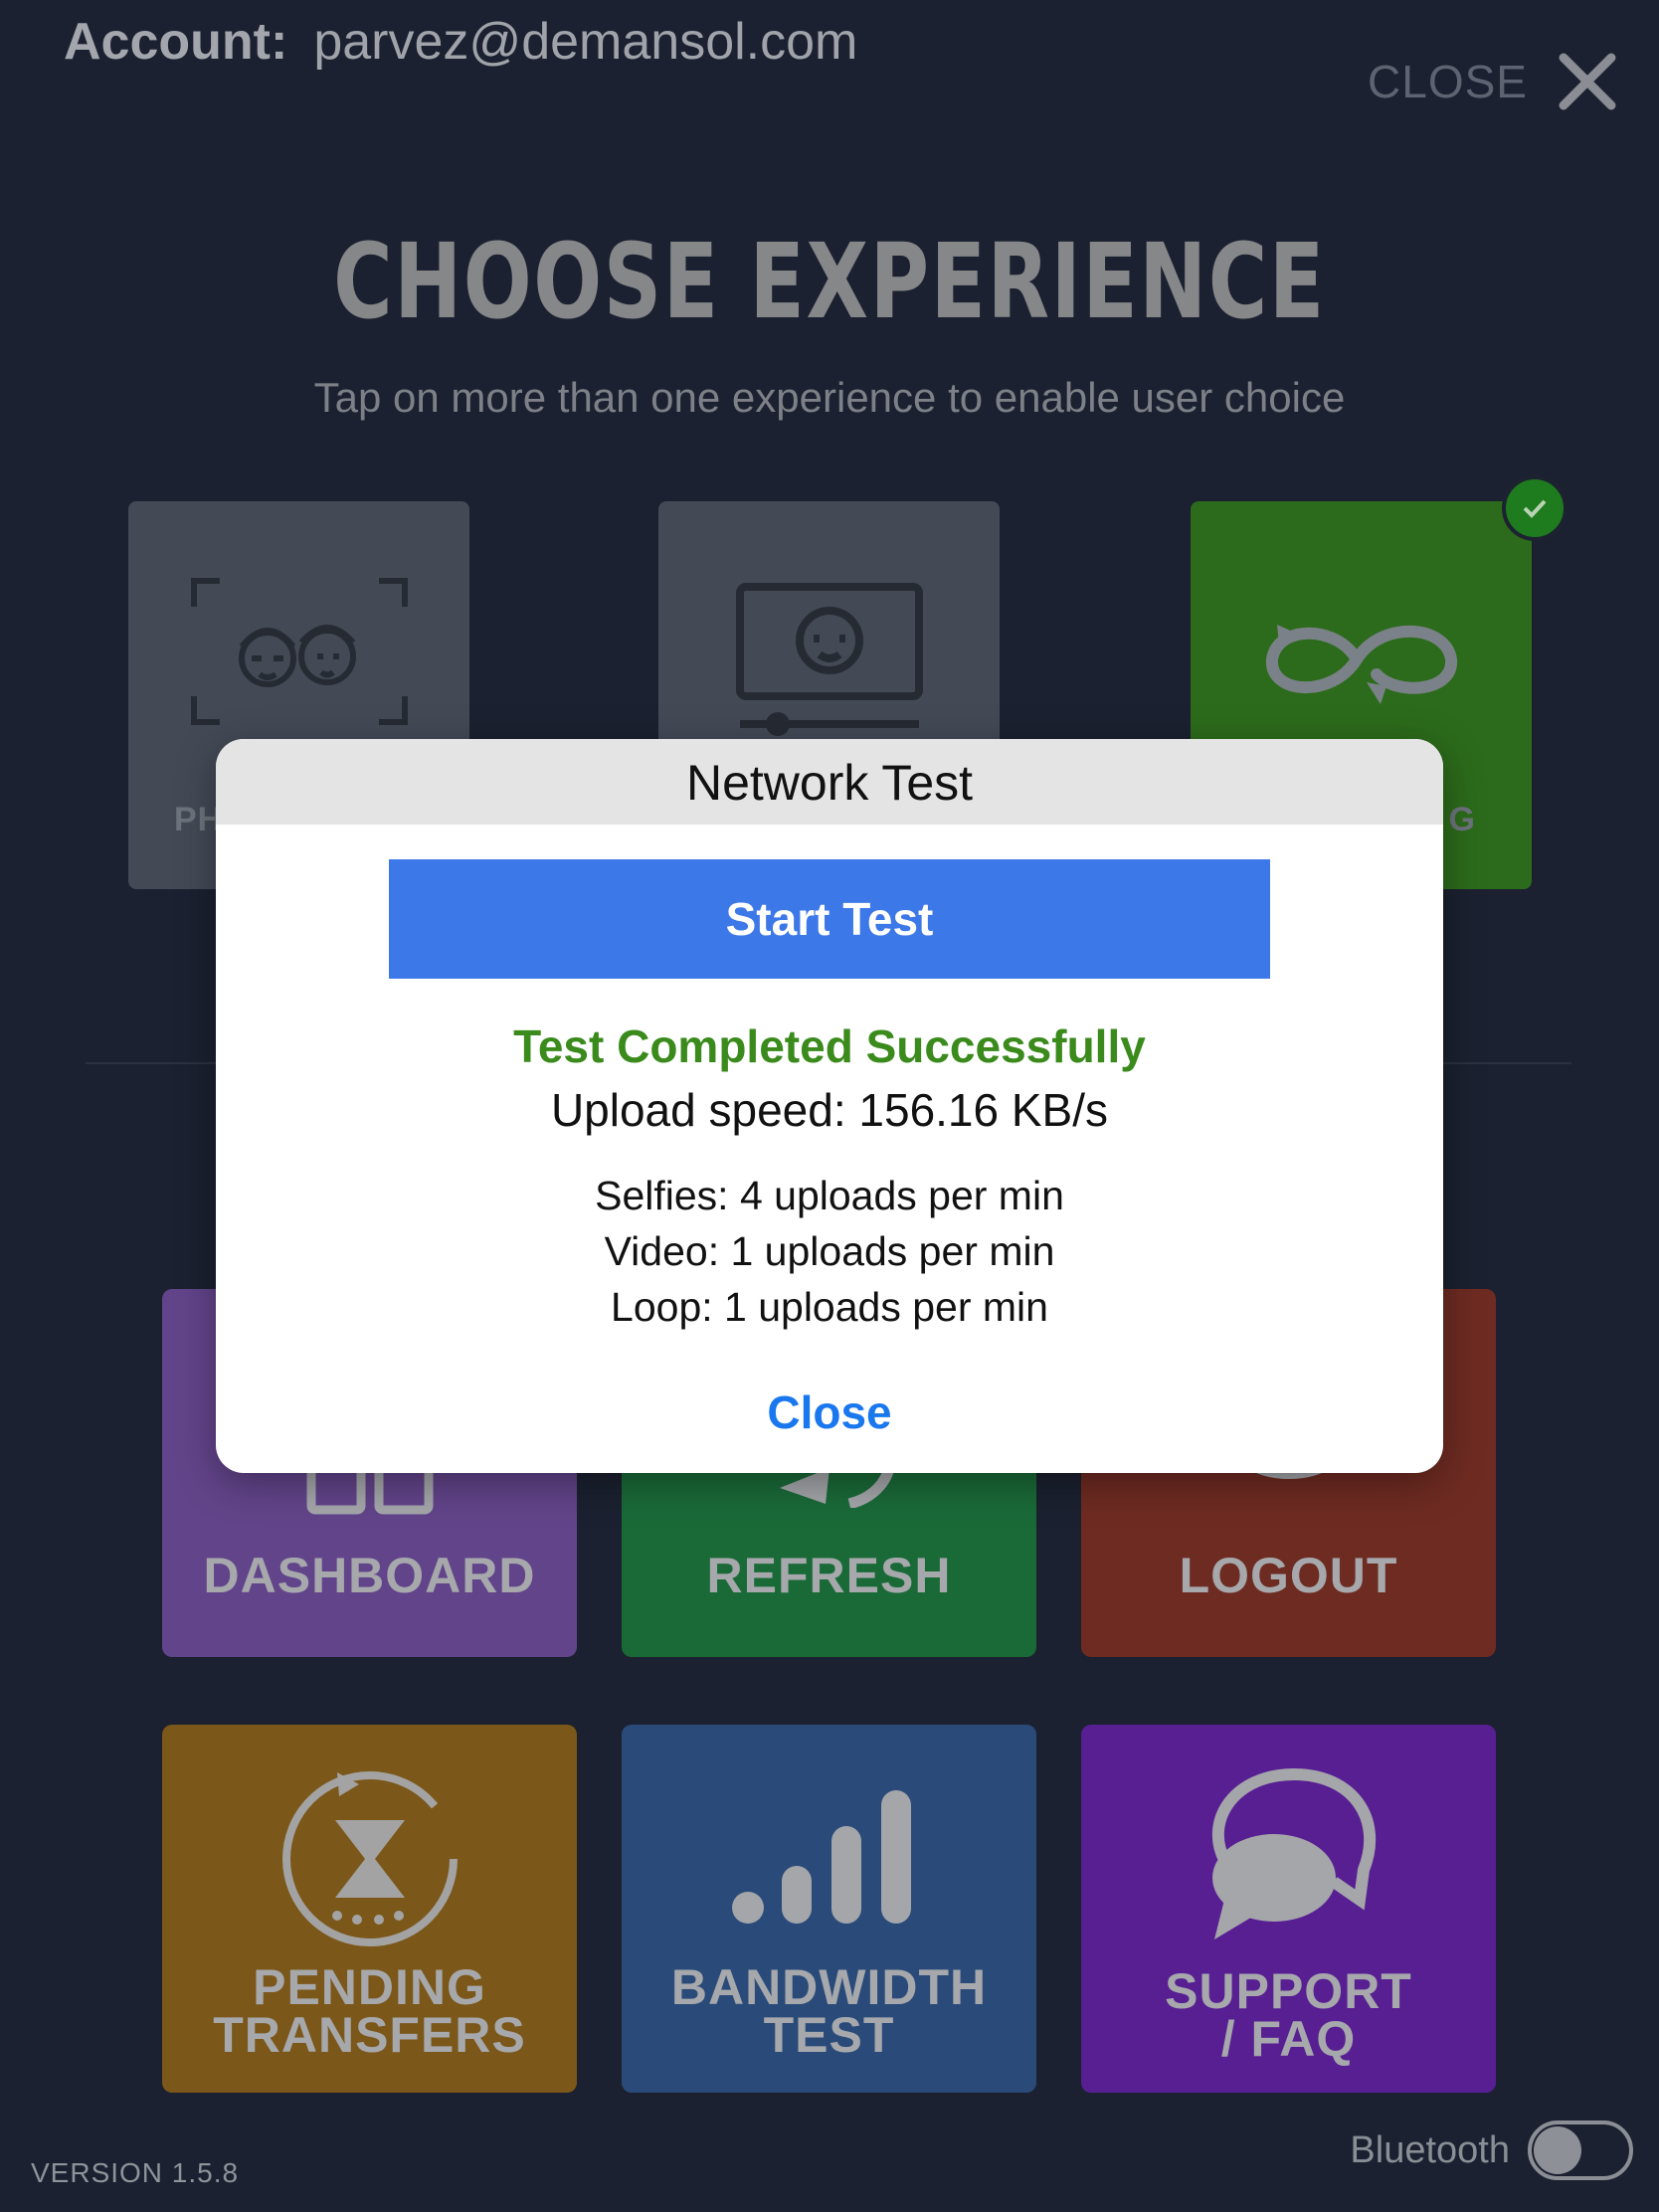  I want to click on bandwidth-test-label: BANDWIDTH TEST, so click(829, 2011).